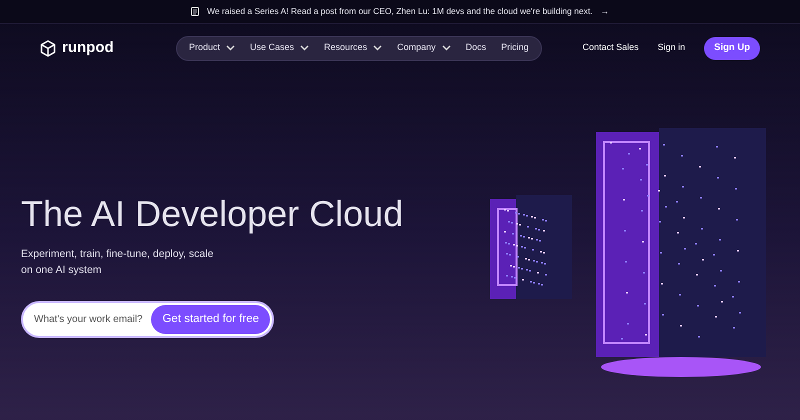  What do you see at coordinates (476, 48) in the screenshot?
I see `nav-link: Docs` at bounding box center [476, 48].